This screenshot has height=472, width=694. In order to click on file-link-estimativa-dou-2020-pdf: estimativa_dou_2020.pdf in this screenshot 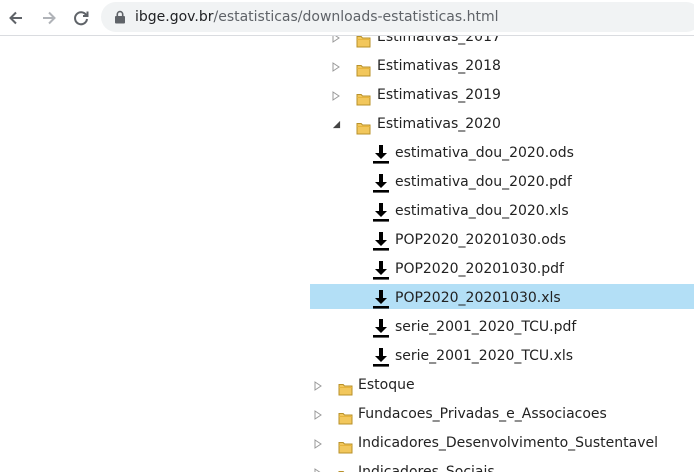, I will do `click(347, 182)`.